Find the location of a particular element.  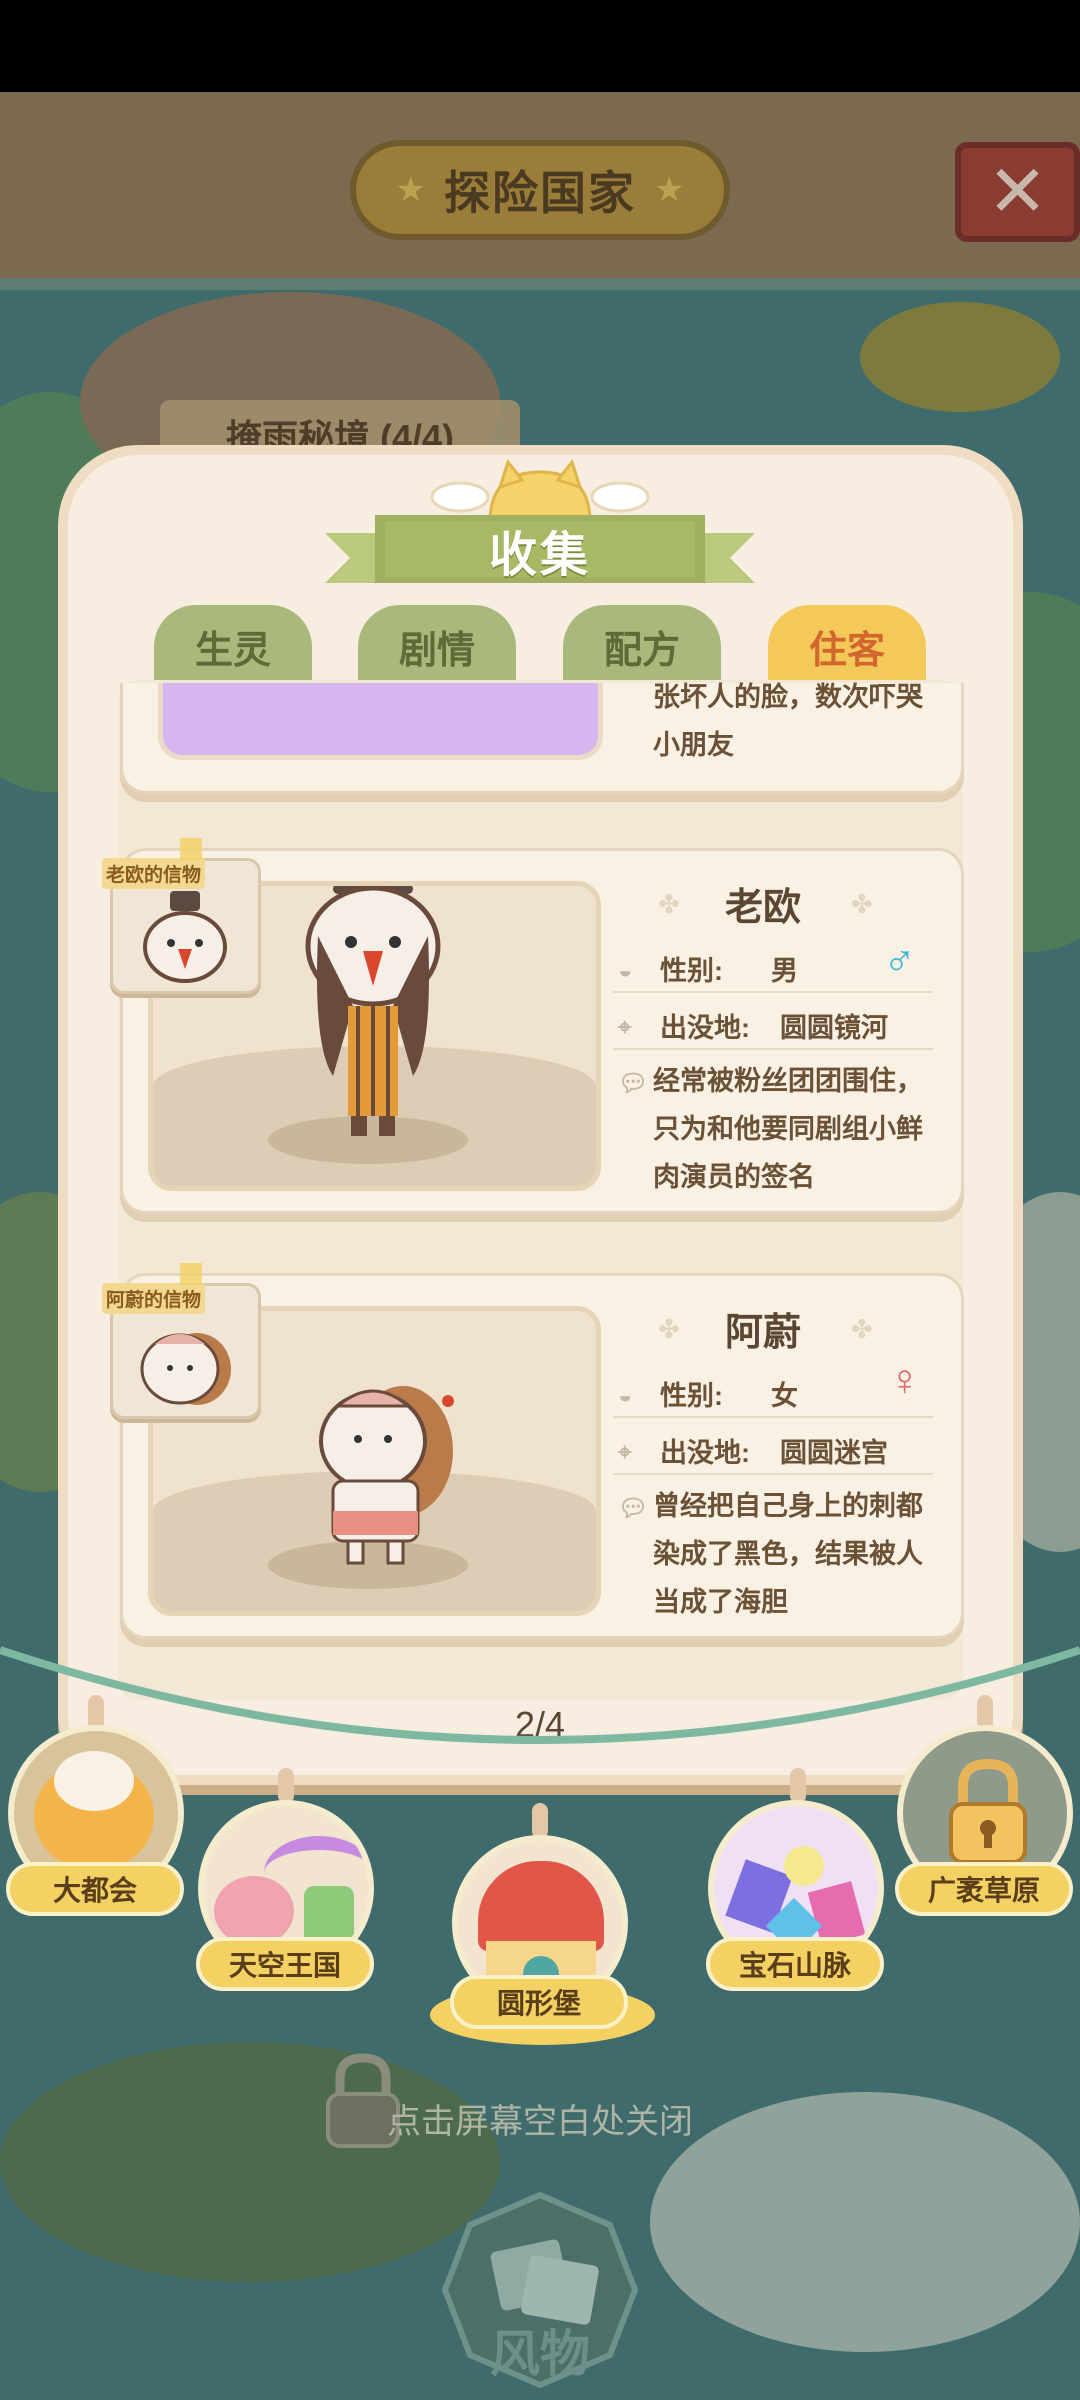

resident-name: 老欧 is located at coordinates (762, 908).